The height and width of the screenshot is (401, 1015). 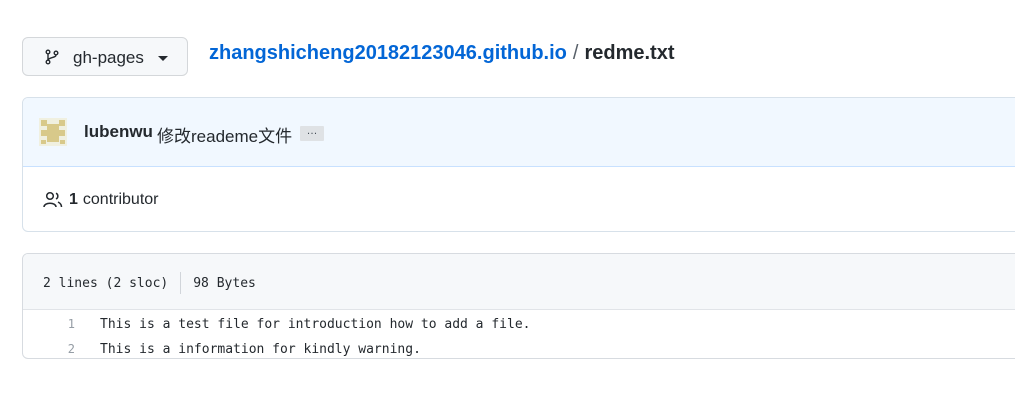 I want to click on branch-name: gh-pages, so click(x=108, y=57).